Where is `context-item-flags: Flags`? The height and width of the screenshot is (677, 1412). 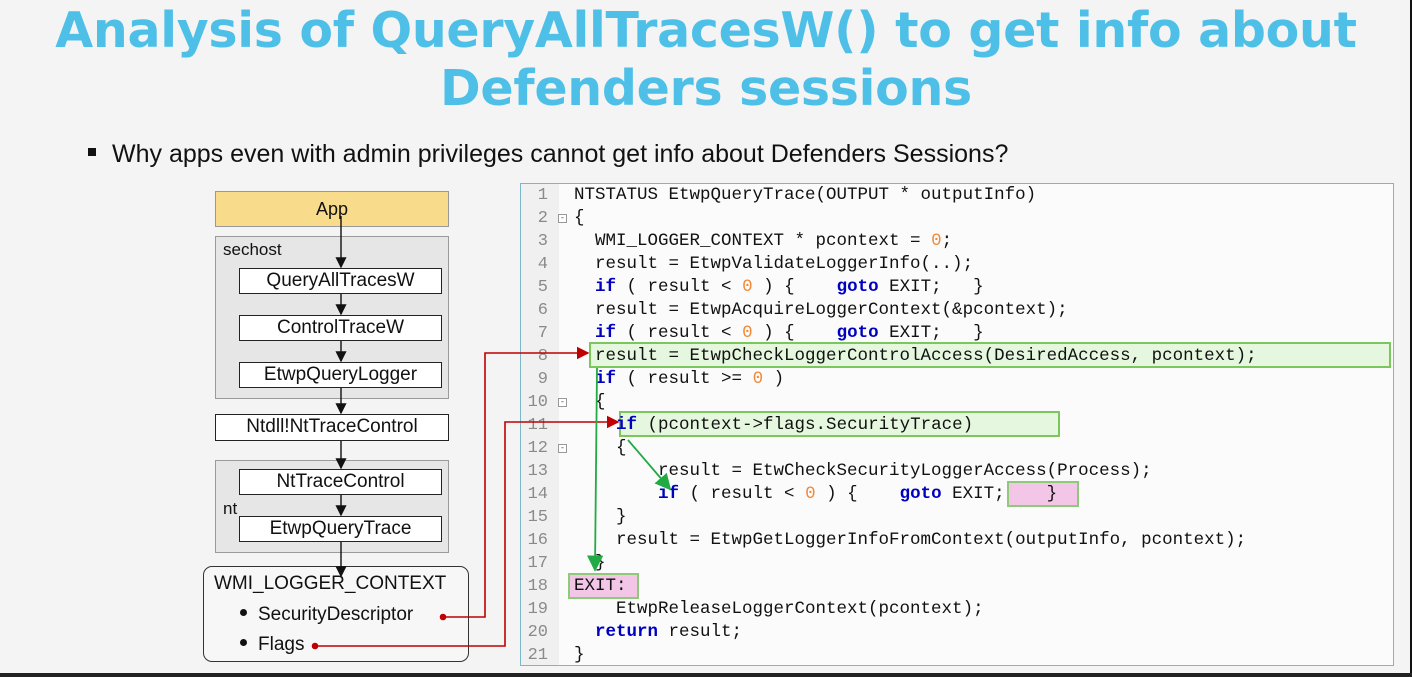 context-item-flags: Flags is located at coordinates (272, 645).